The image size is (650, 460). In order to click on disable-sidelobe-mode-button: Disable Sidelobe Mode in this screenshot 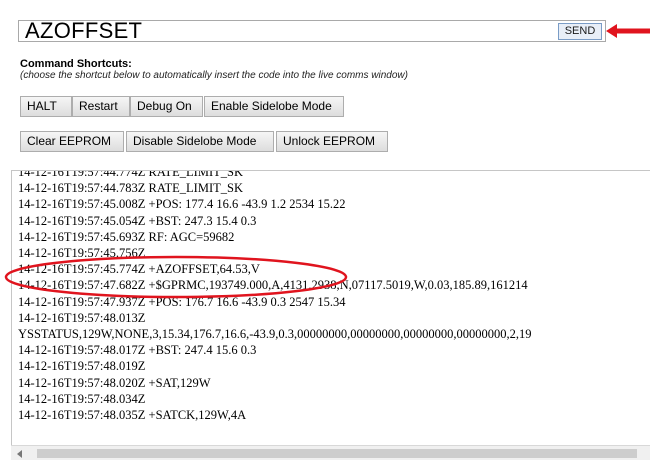, I will do `click(200, 141)`.